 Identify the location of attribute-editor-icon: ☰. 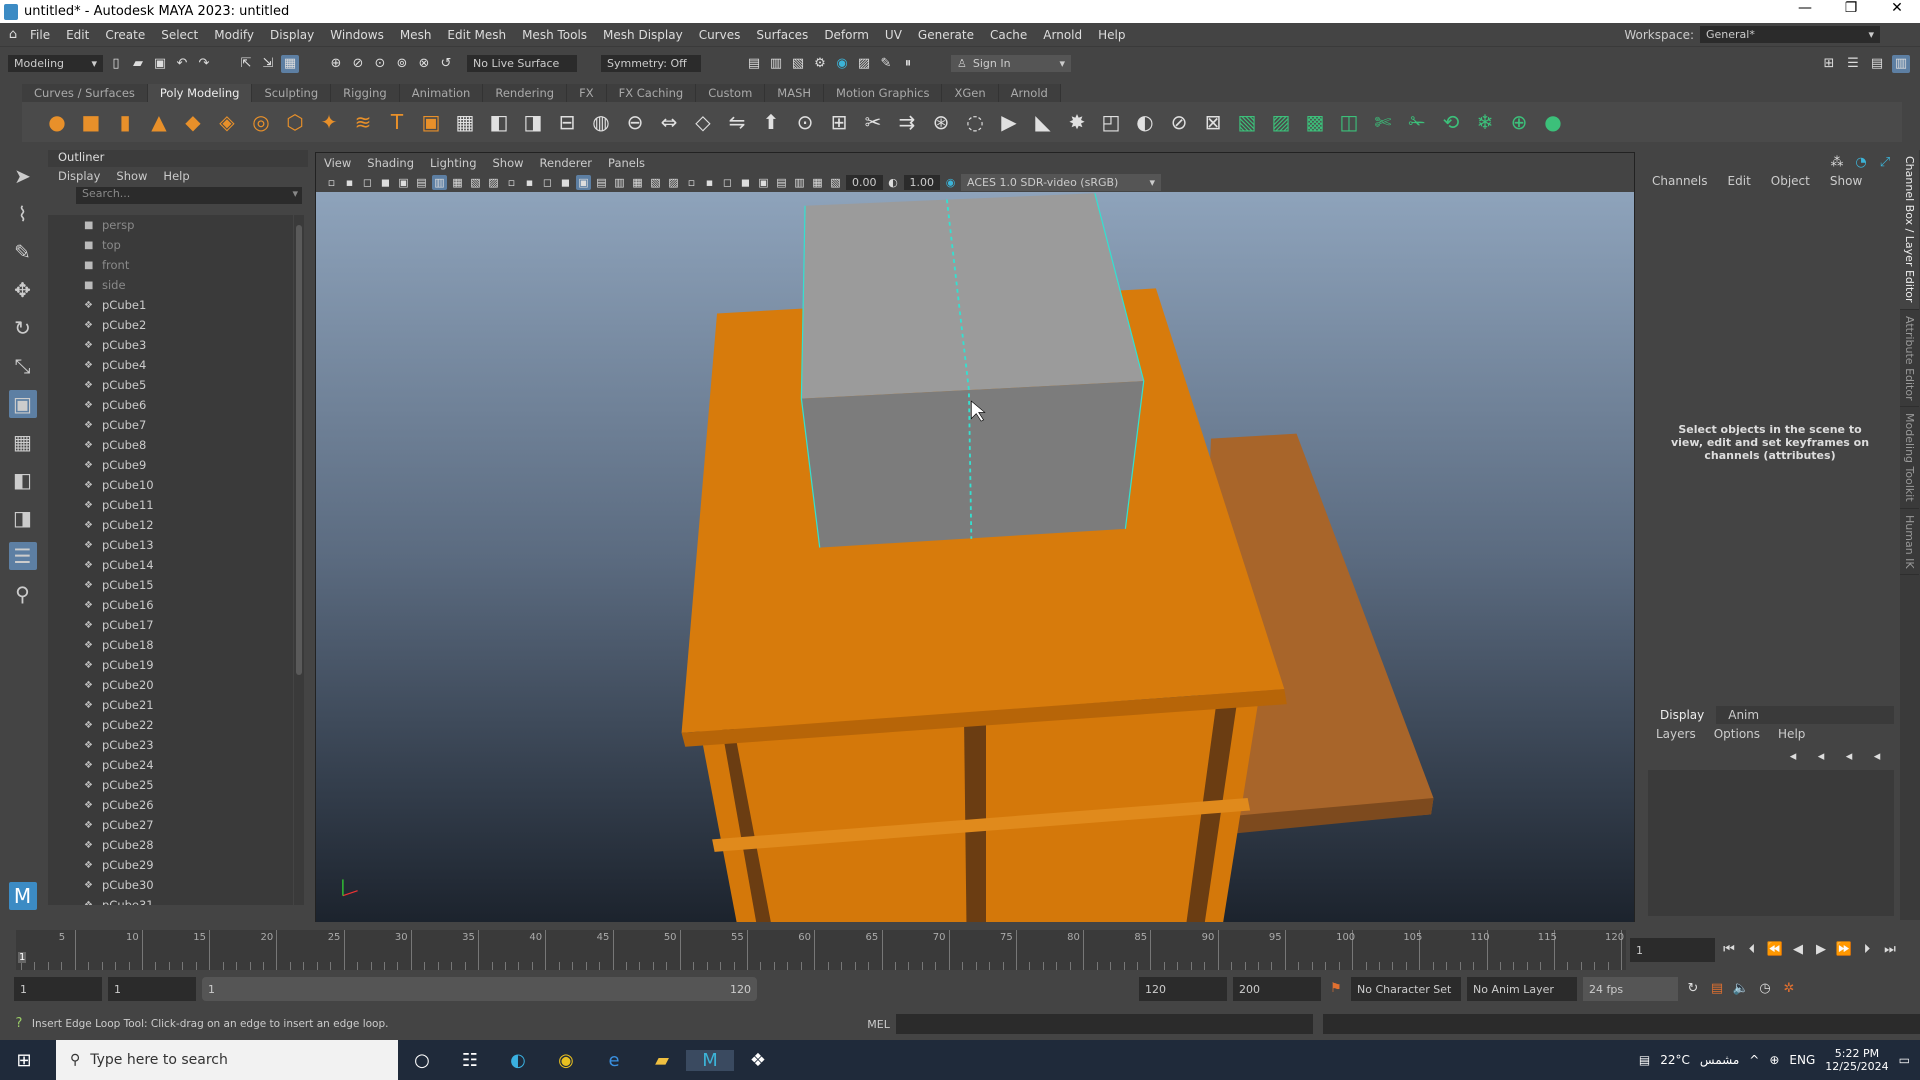
(1853, 64).